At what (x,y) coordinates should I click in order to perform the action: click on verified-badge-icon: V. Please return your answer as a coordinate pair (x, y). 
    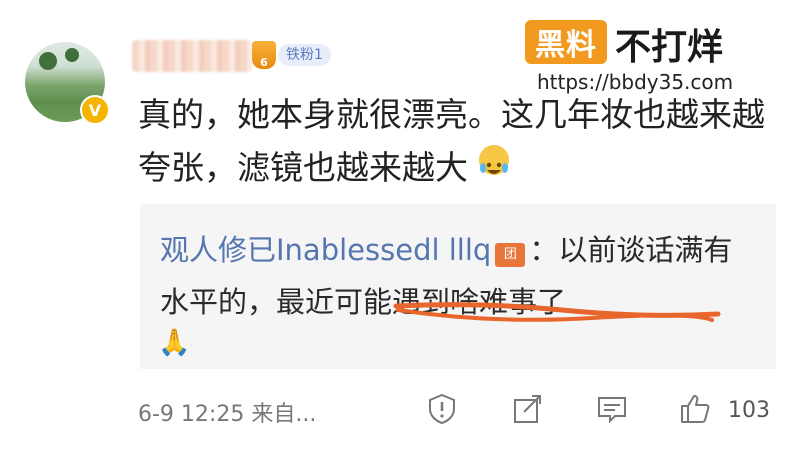
    Looking at the image, I should click on (95, 110).